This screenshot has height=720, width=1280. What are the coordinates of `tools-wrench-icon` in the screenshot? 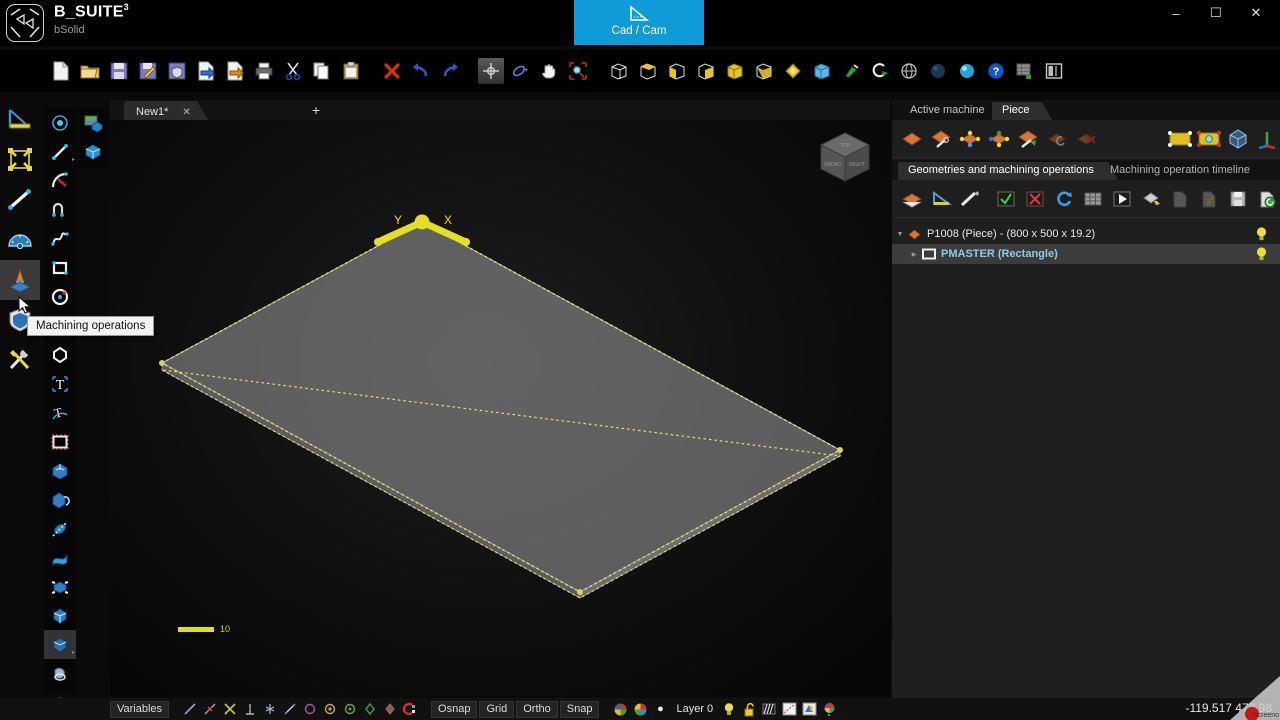 It's located at (20, 360).